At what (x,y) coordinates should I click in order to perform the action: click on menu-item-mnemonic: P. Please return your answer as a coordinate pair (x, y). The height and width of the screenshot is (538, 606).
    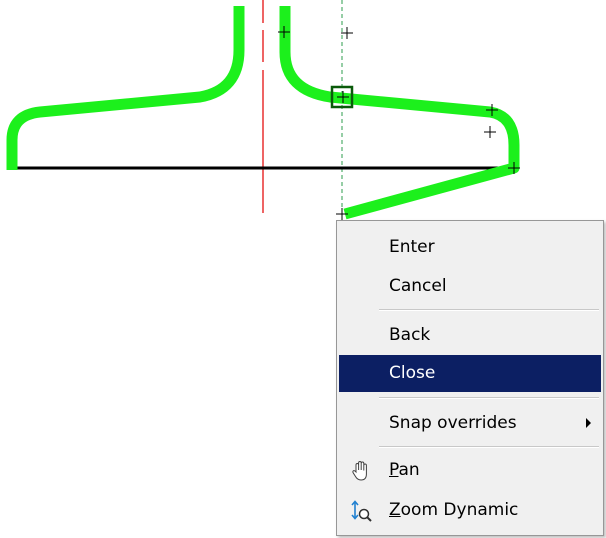
    Looking at the image, I should click on (394, 470).